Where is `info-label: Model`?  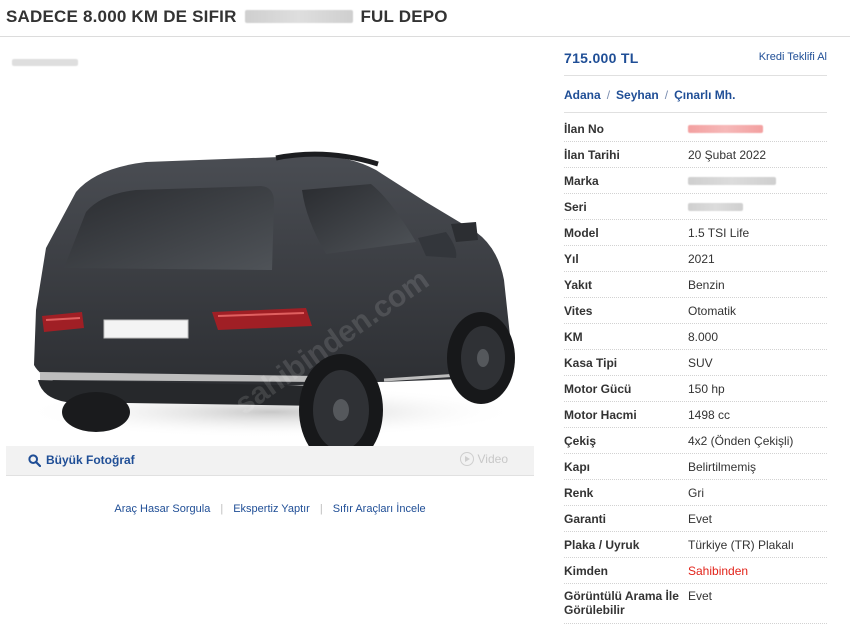 info-label: Model is located at coordinates (581, 232).